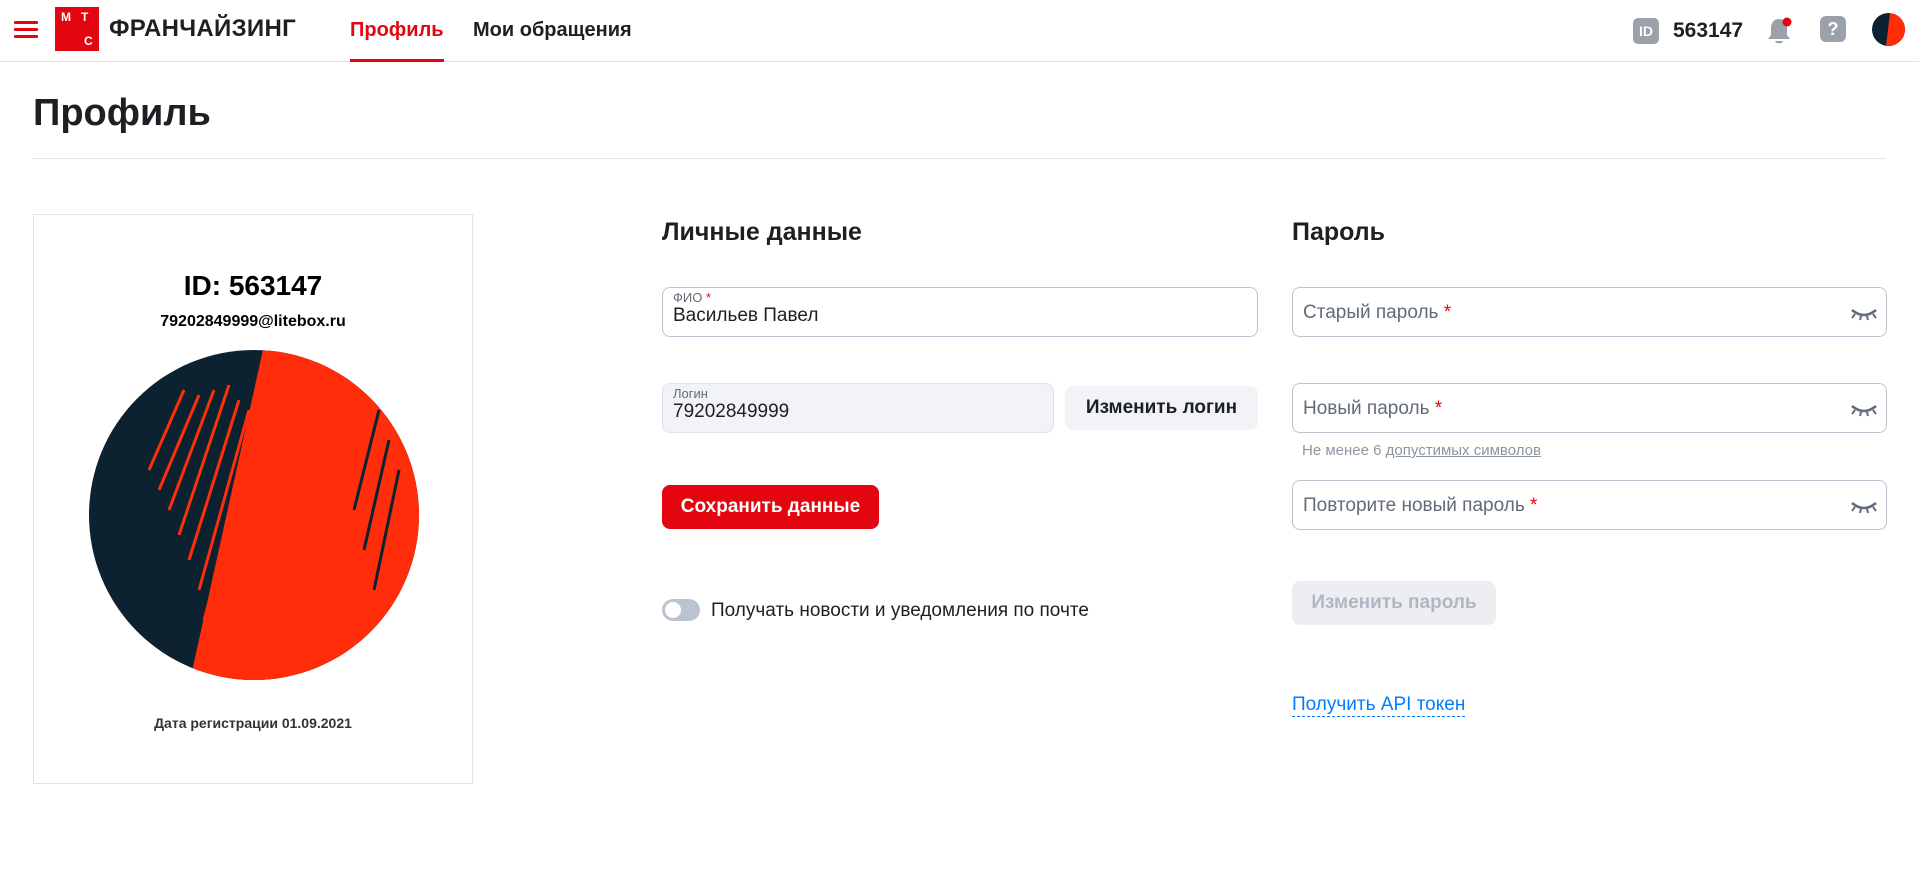 The image size is (1919, 891). Describe the element at coordinates (1708, 30) in the screenshot. I see `header-user-id: 563147` at that location.